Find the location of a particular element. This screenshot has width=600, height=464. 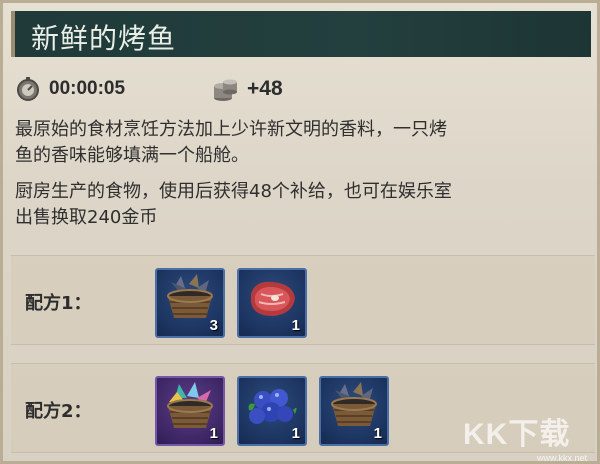

item-stats: 00:00:05 +48 is located at coordinates (295, 89).